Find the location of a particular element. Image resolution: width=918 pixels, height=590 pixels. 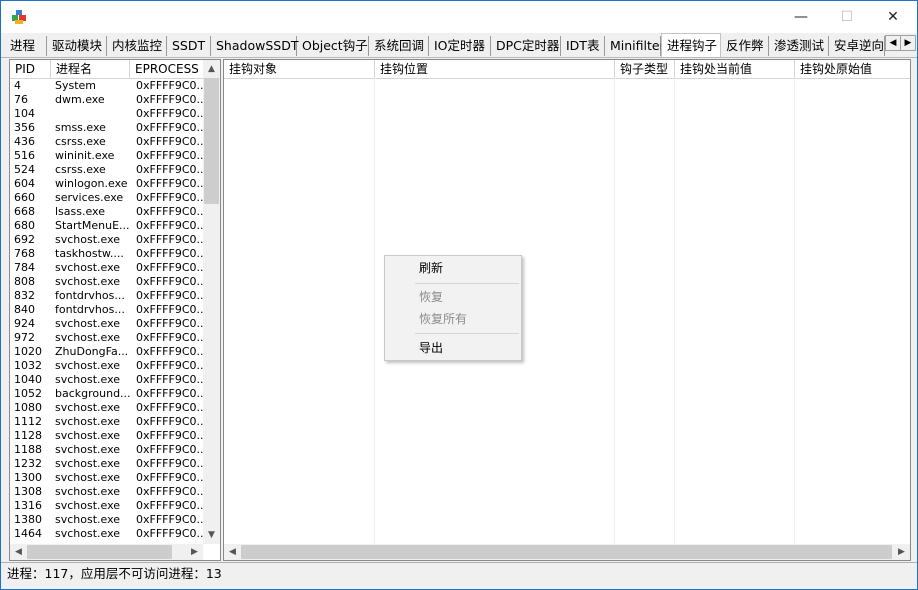

scroll-up-icon: ▲ is located at coordinates (211, 69).